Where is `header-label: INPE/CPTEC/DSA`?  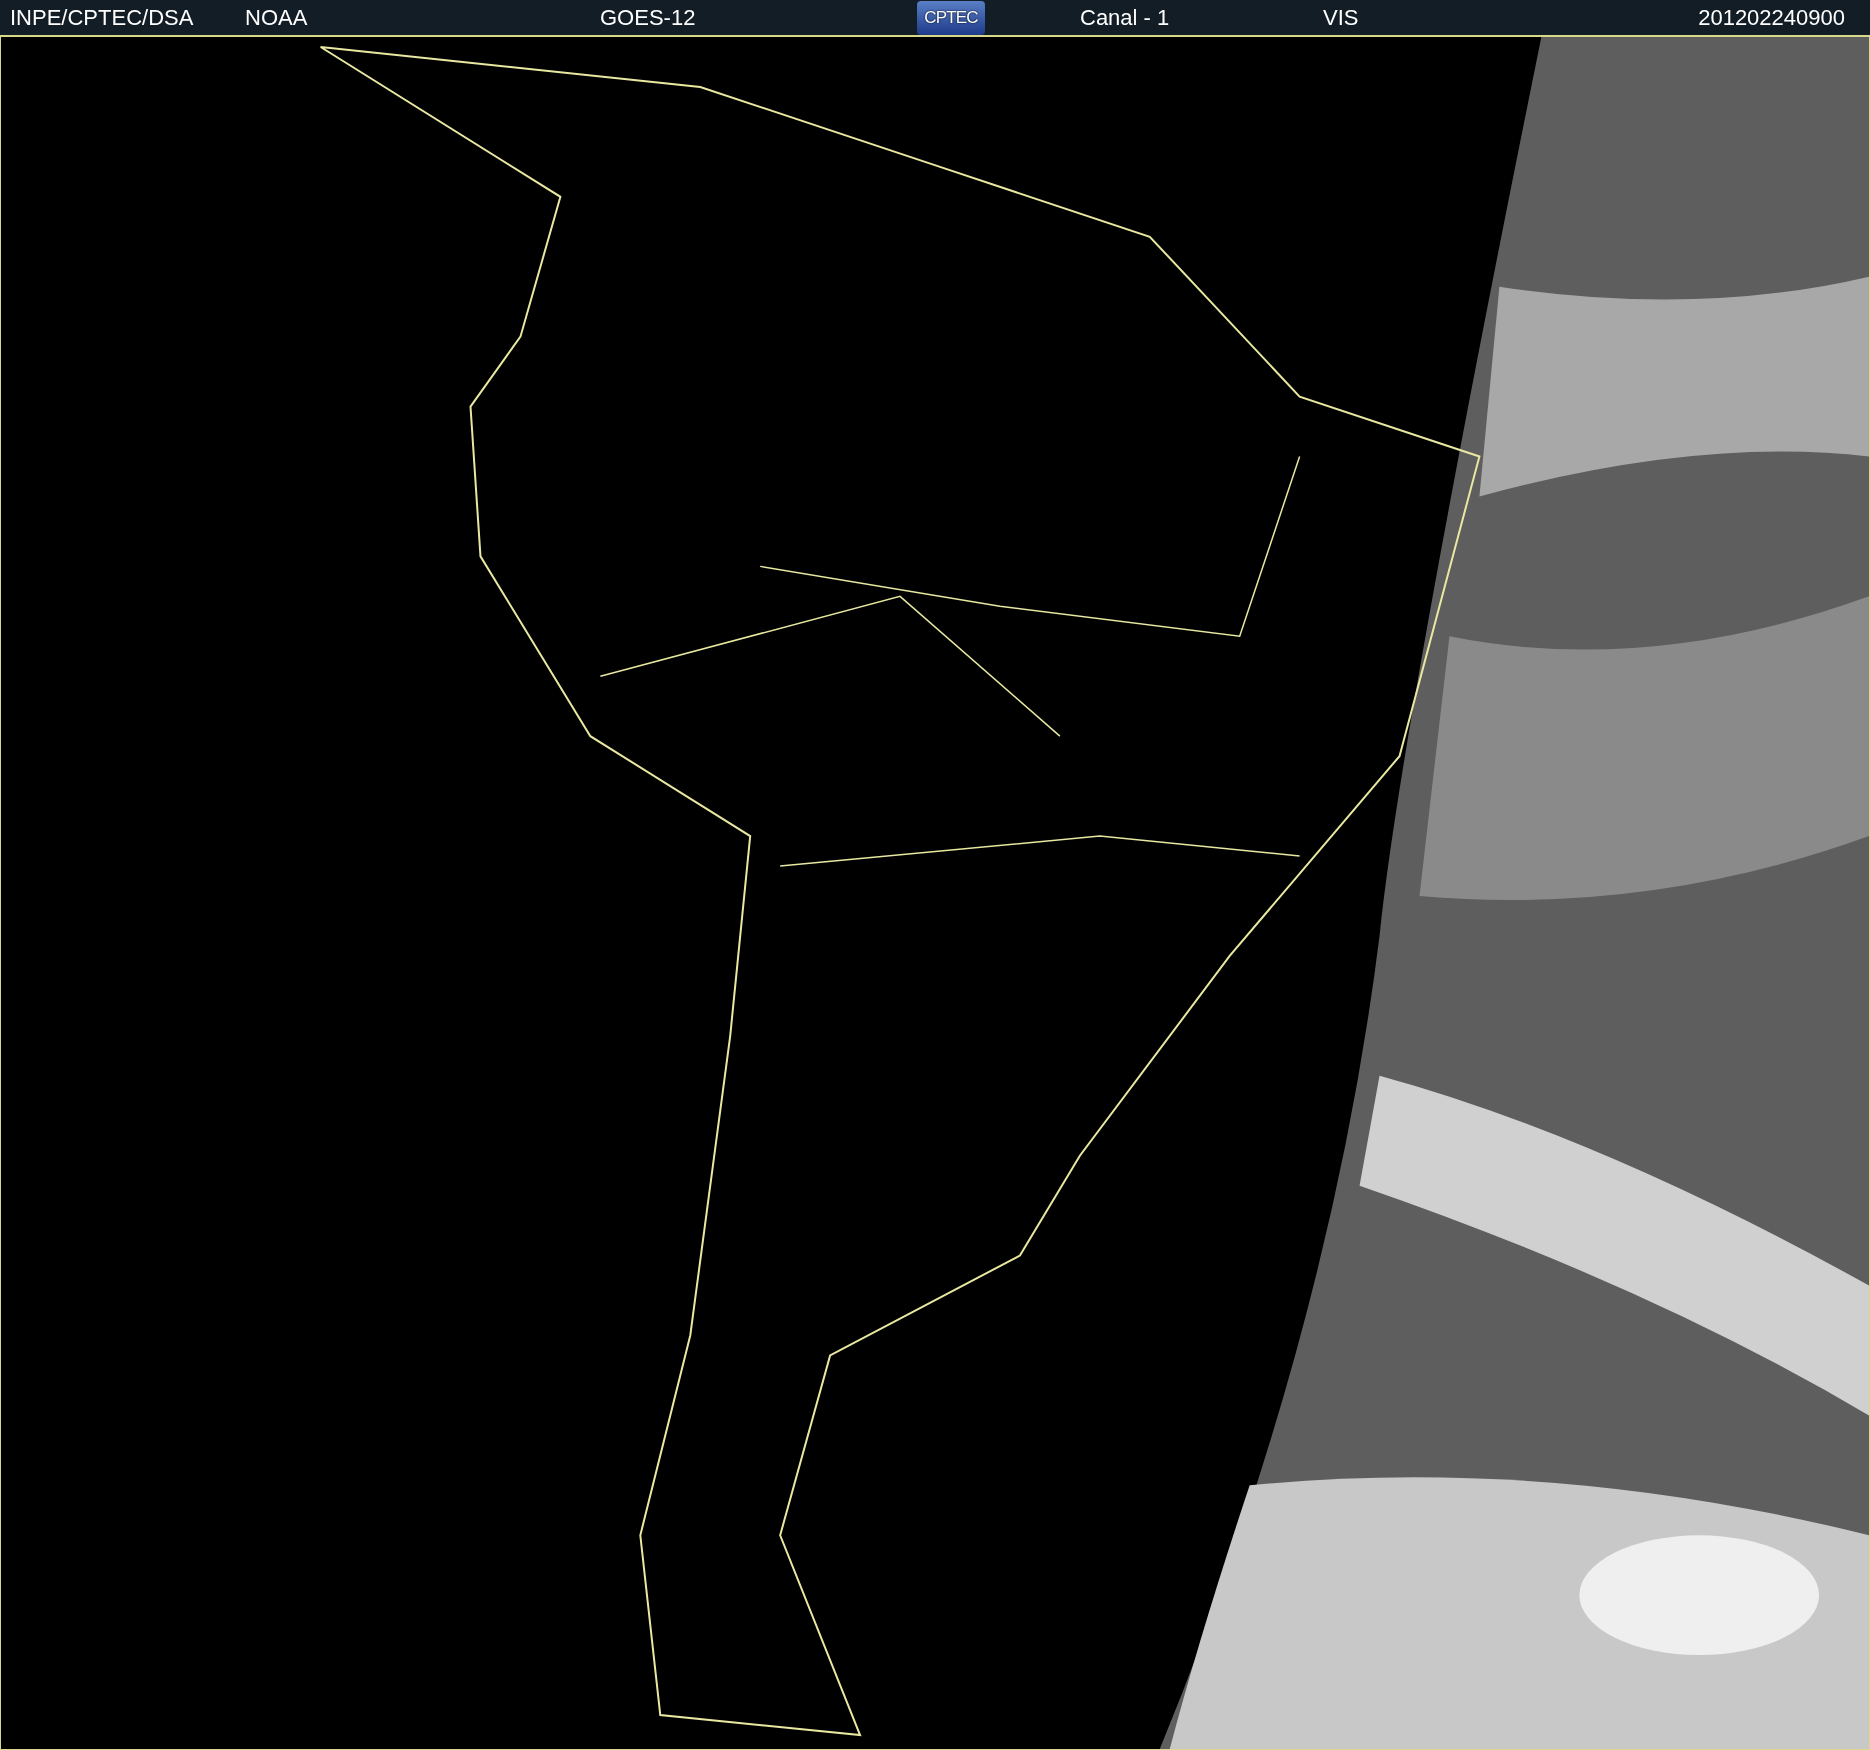 header-label: INPE/CPTEC/DSA is located at coordinates (102, 17).